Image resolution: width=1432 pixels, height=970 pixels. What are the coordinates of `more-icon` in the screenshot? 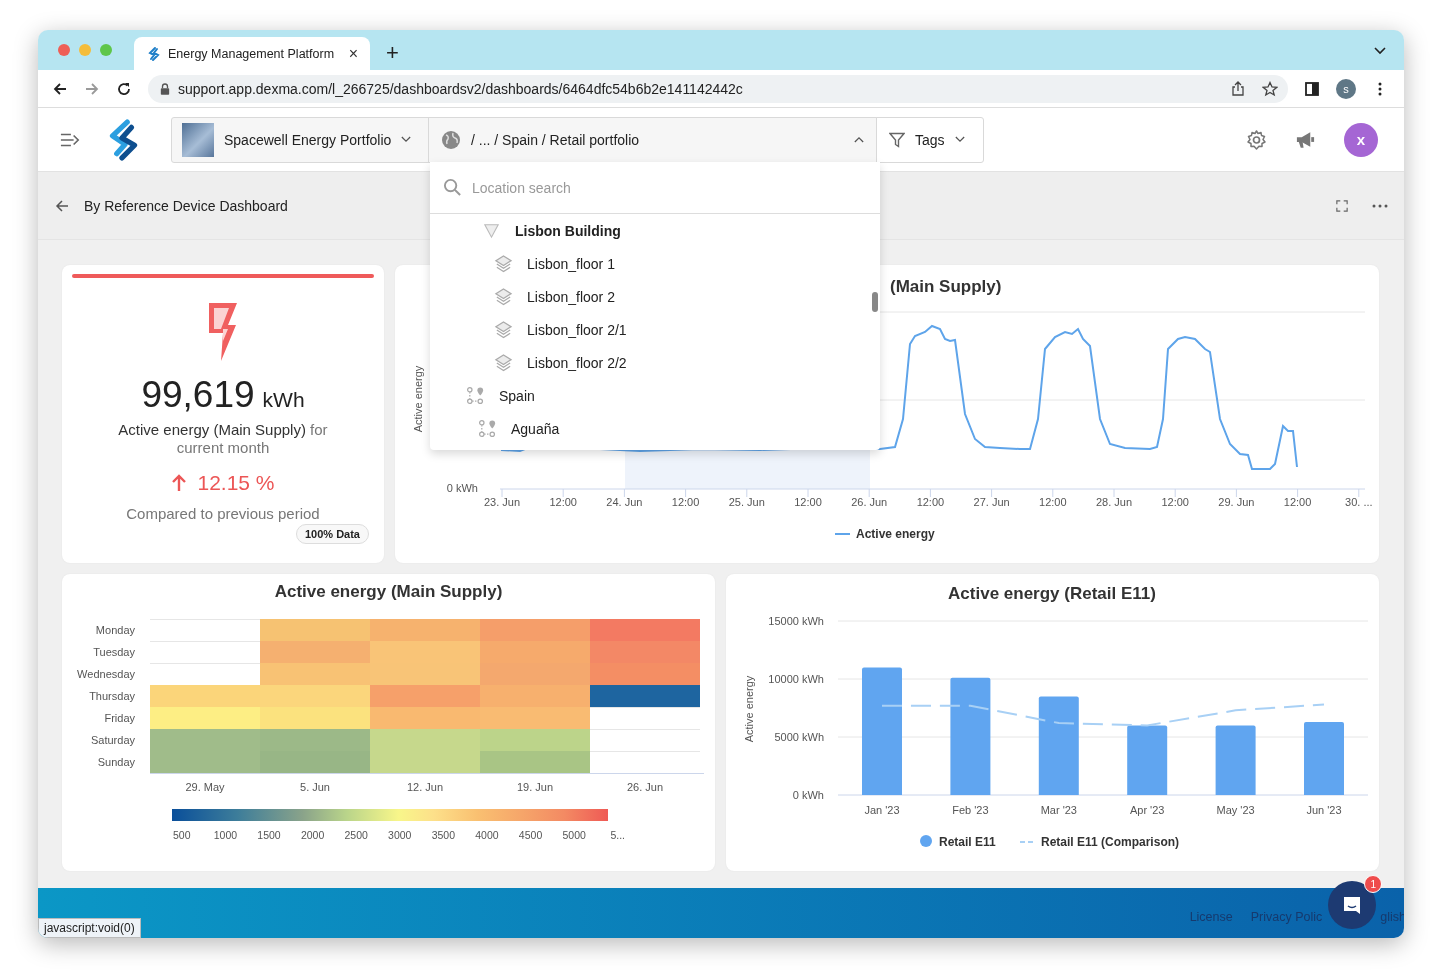 It's located at (1380, 205).